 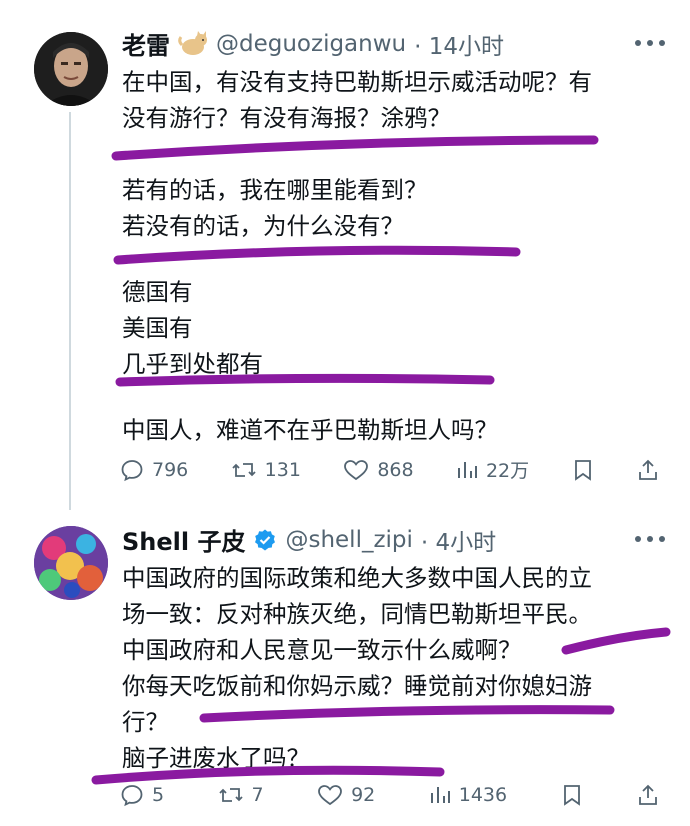 What do you see at coordinates (146, 43) in the screenshot?
I see `author-name: 老雷` at bounding box center [146, 43].